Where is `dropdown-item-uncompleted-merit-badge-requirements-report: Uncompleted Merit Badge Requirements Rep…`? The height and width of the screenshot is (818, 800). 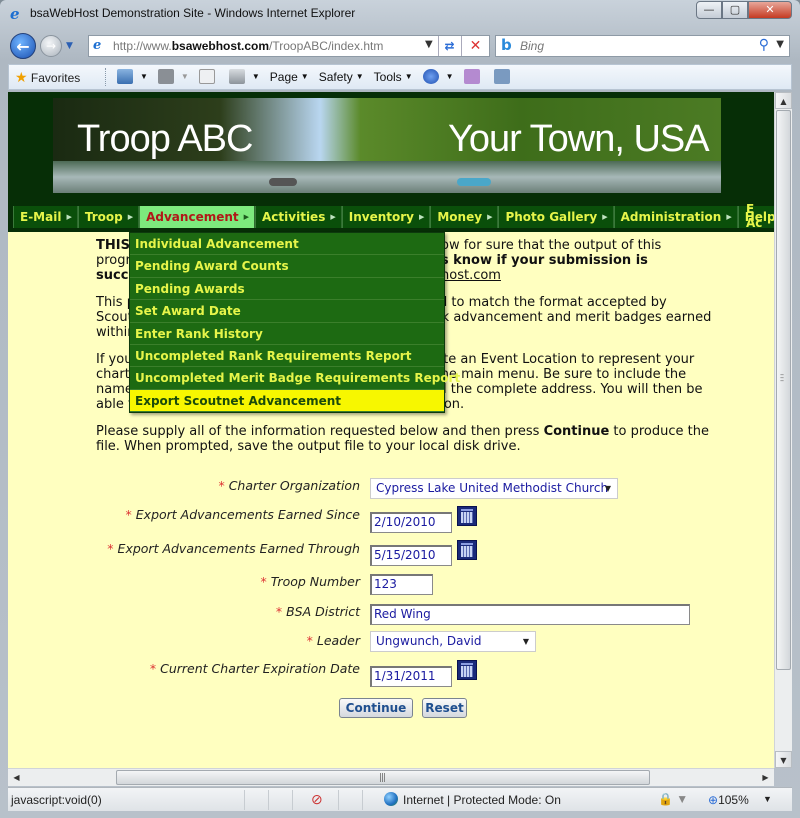 dropdown-item-uncompleted-merit-badge-requirements-report: Uncompleted Merit Badge Requirements Rep… is located at coordinates (295, 378).